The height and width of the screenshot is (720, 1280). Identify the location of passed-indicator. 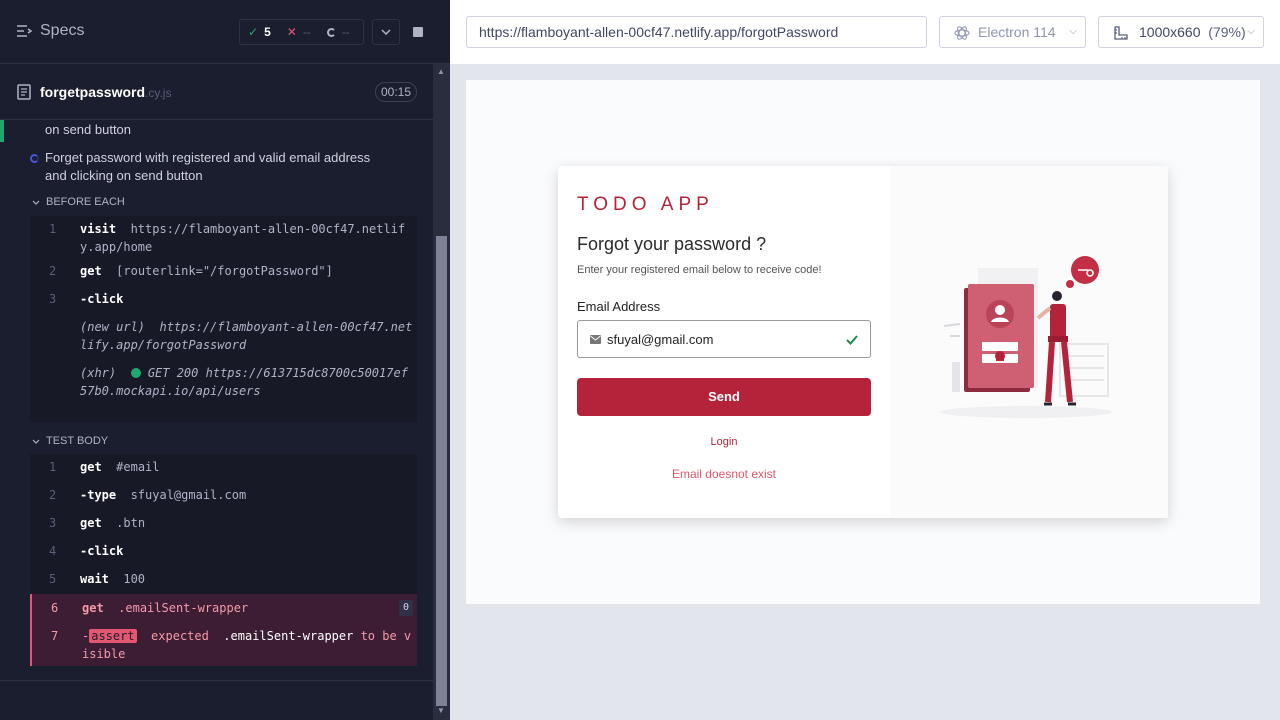
(2, 131).